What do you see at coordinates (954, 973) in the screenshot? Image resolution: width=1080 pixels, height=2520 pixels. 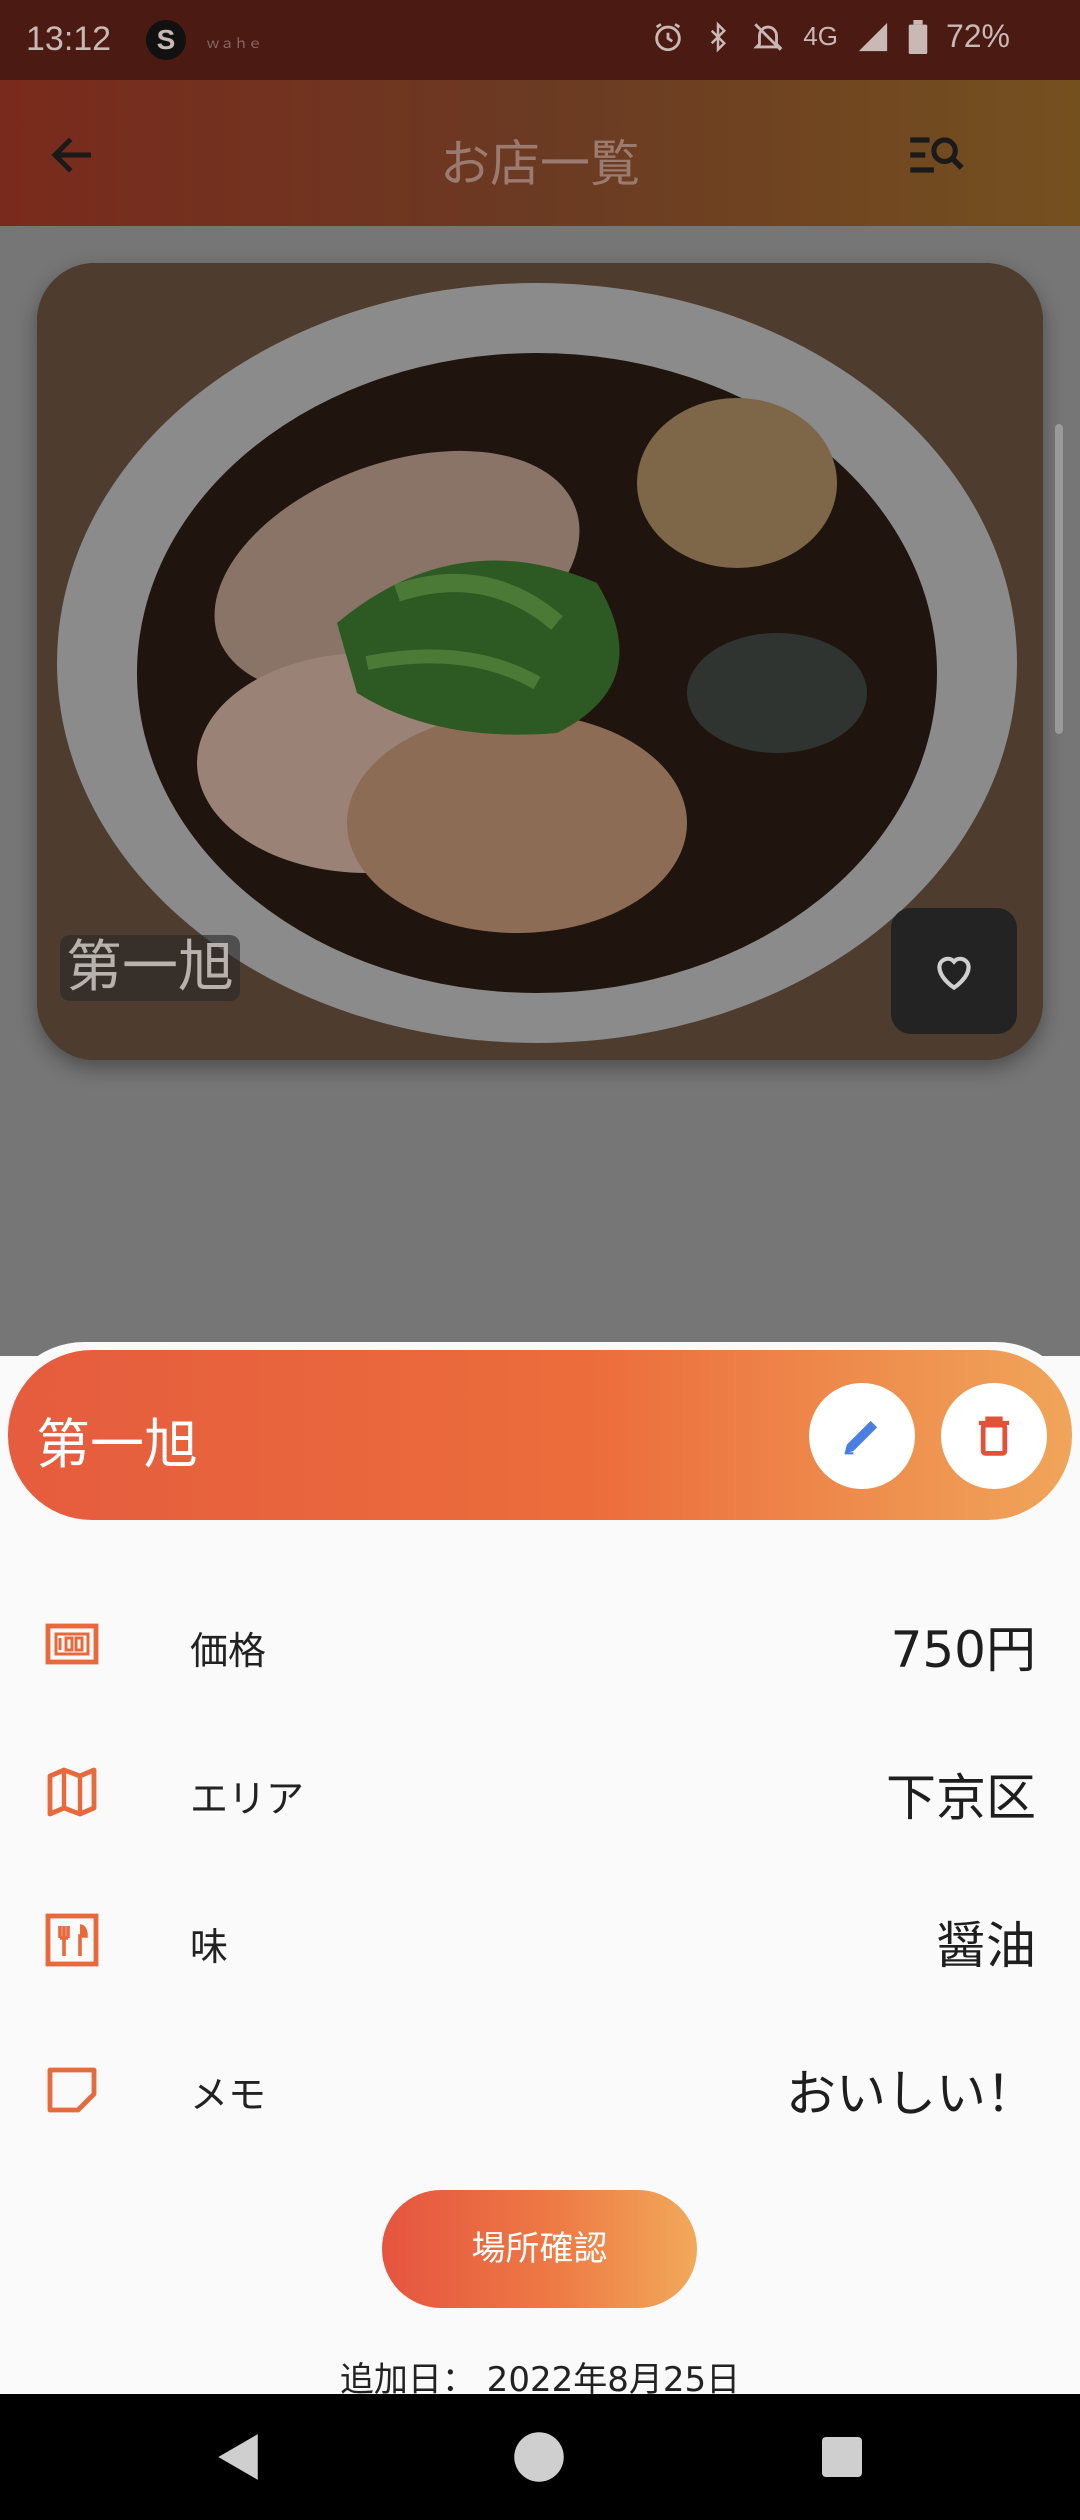 I see `heart-outline-icon` at bounding box center [954, 973].